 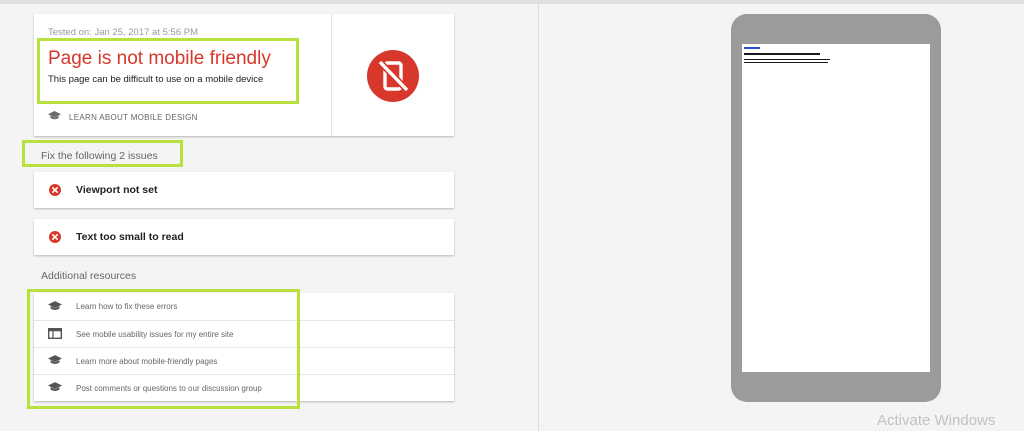 What do you see at coordinates (127, 306) in the screenshot?
I see `resource-label: Learn how to fix these errors` at bounding box center [127, 306].